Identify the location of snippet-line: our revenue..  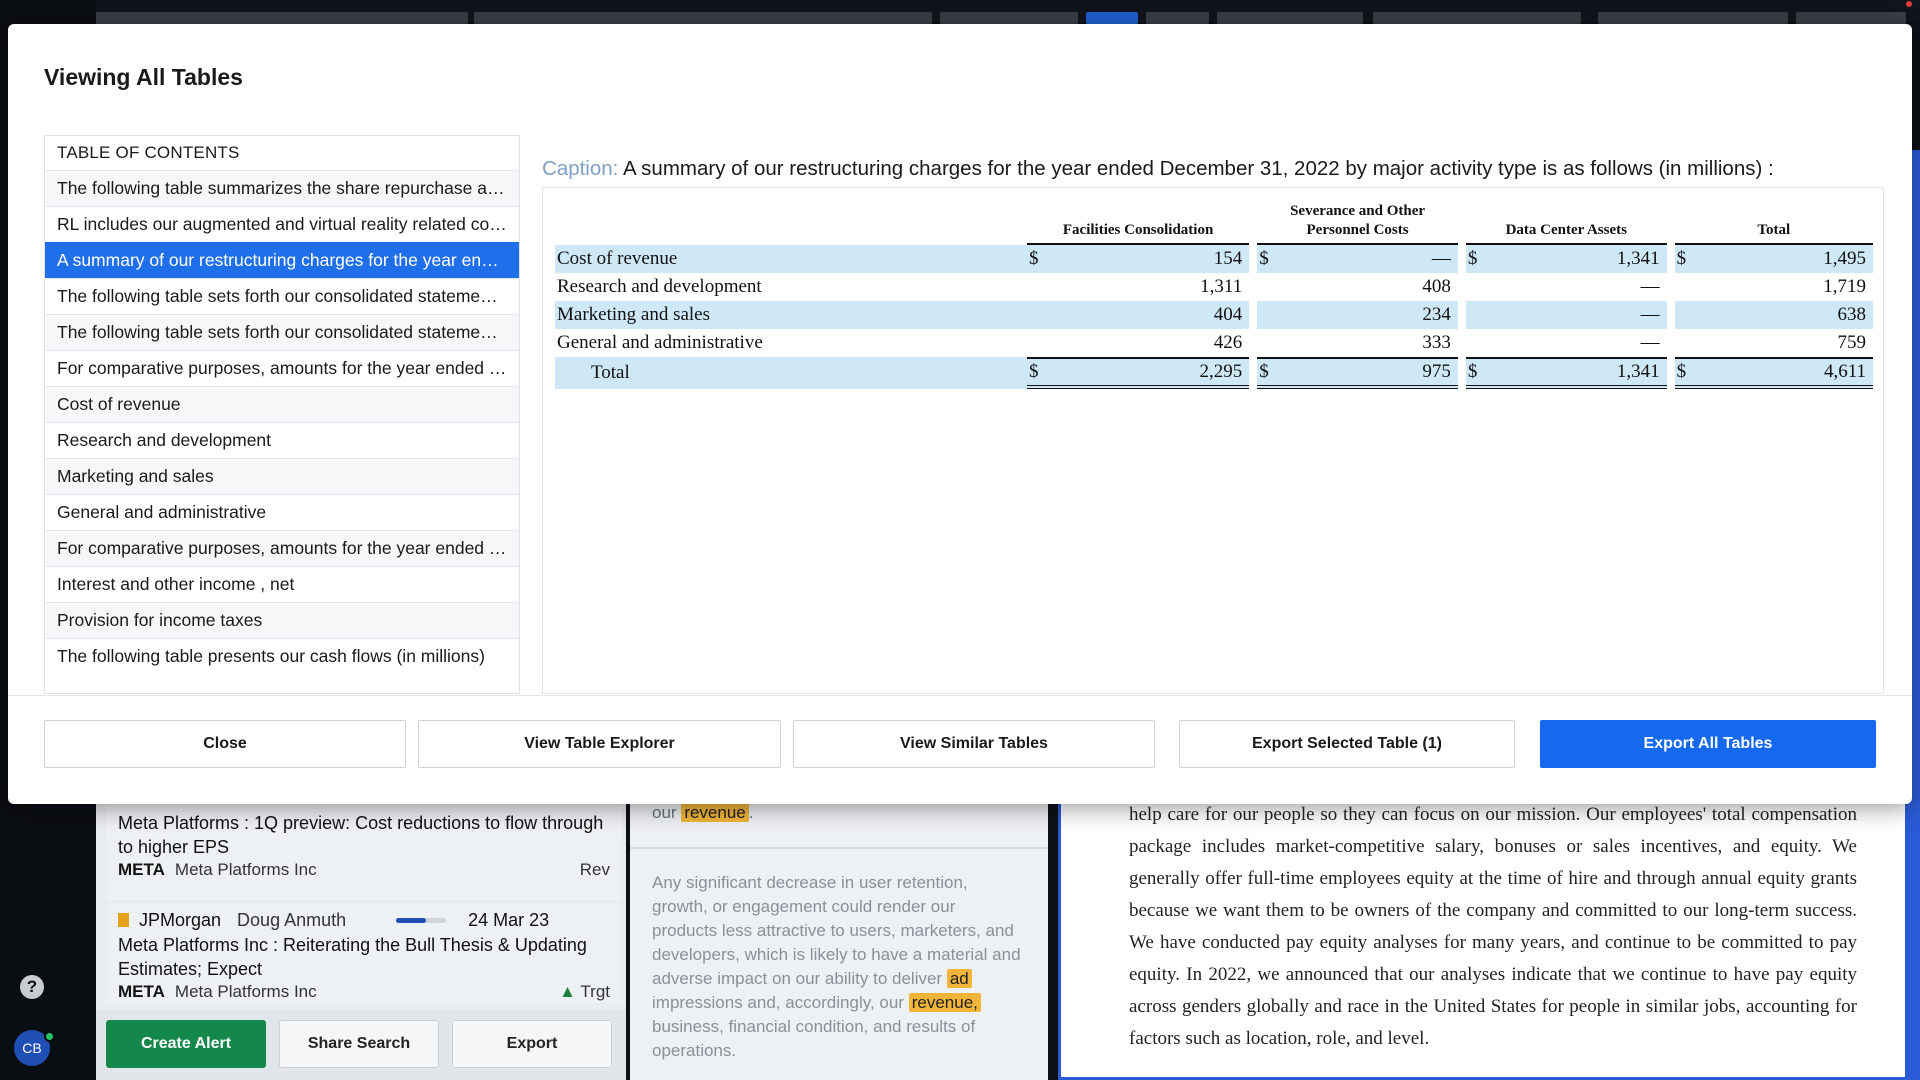
(703, 812).